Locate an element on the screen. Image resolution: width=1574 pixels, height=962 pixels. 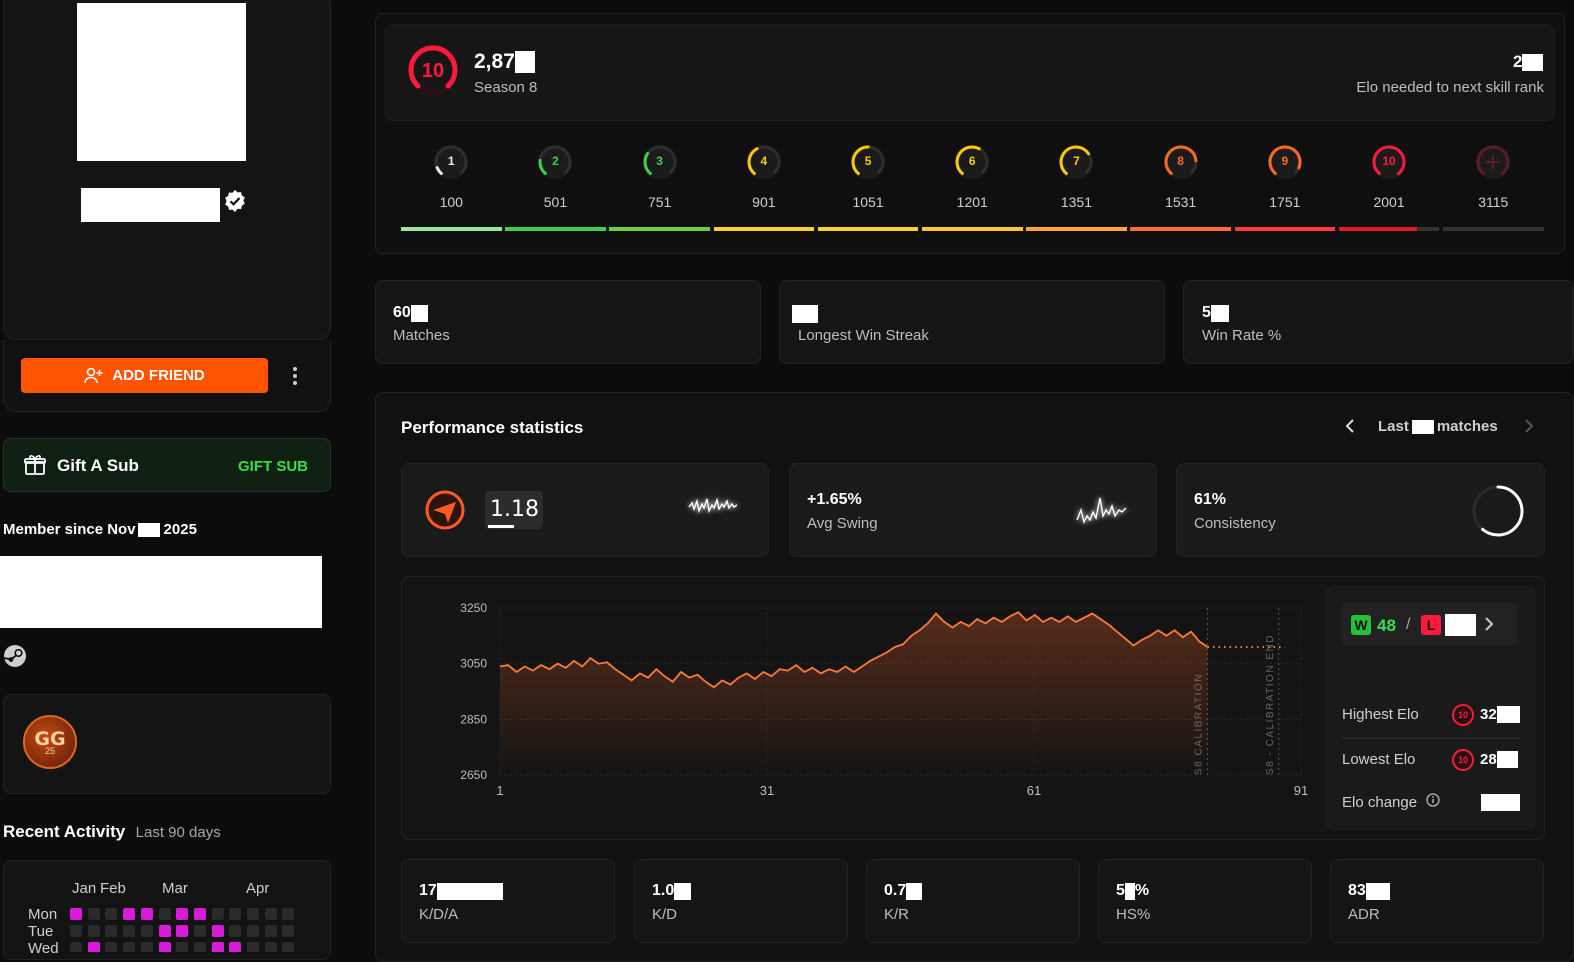
skill-level-10-number: 10 is located at coordinates (1389, 161).